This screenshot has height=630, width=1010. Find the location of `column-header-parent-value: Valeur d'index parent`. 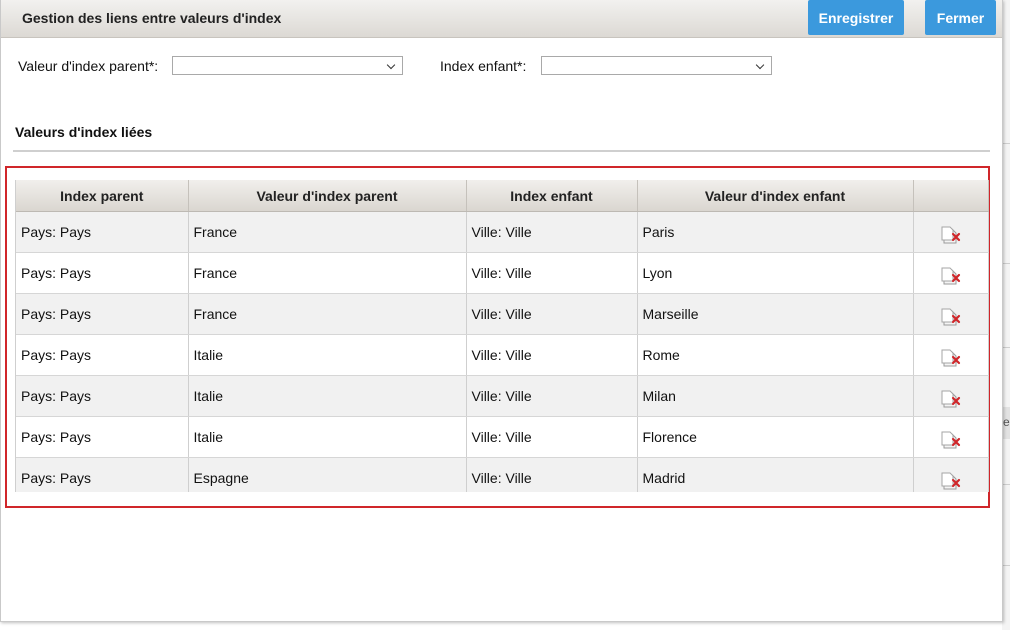

column-header-parent-value: Valeur d'index parent is located at coordinates (327, 196).